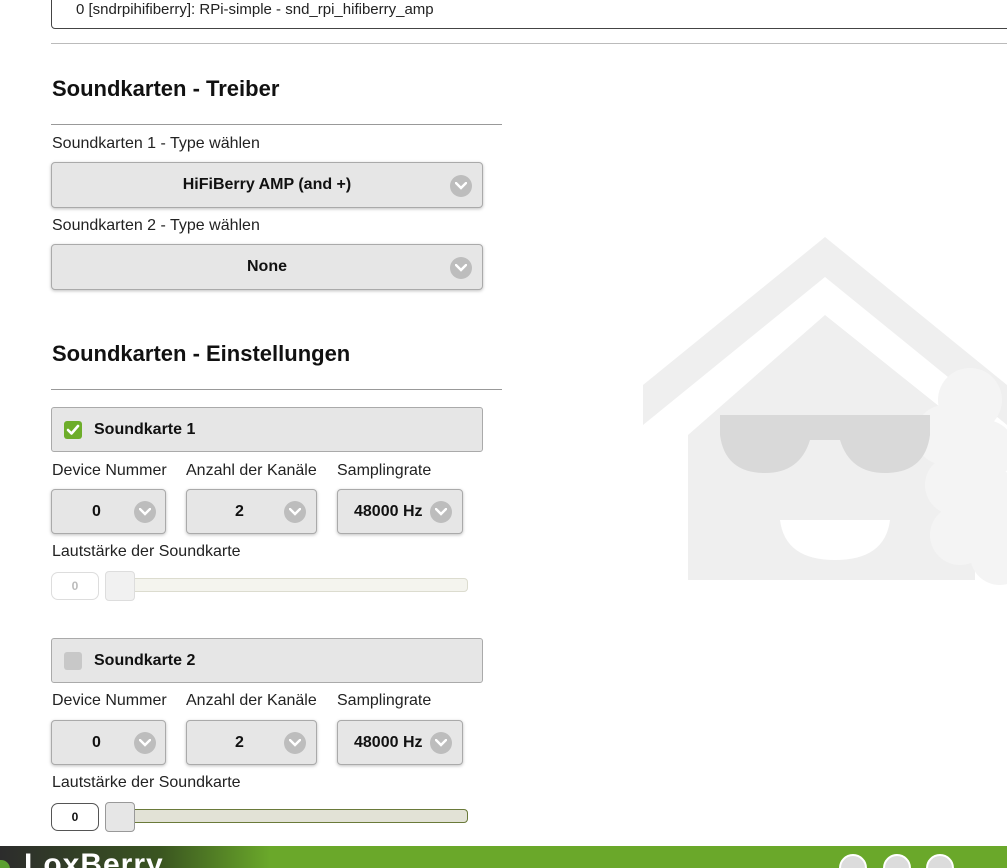 The width and height of the screenshot is (1007, 868). Describe the element at coordinates (251, 511) in the screenshot. I see `card1-channels-select: 2` at that location.